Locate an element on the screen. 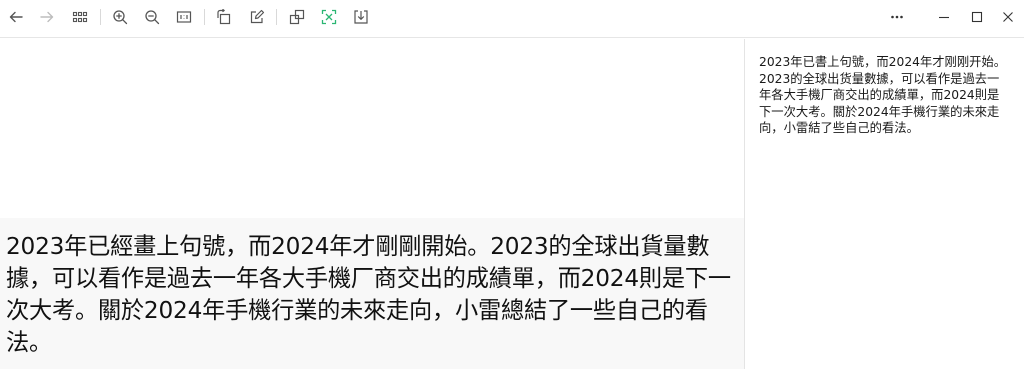 The width and height of the screenshot is (1024, 369). copy-screenshot-button is located at coordinates (297, 17).